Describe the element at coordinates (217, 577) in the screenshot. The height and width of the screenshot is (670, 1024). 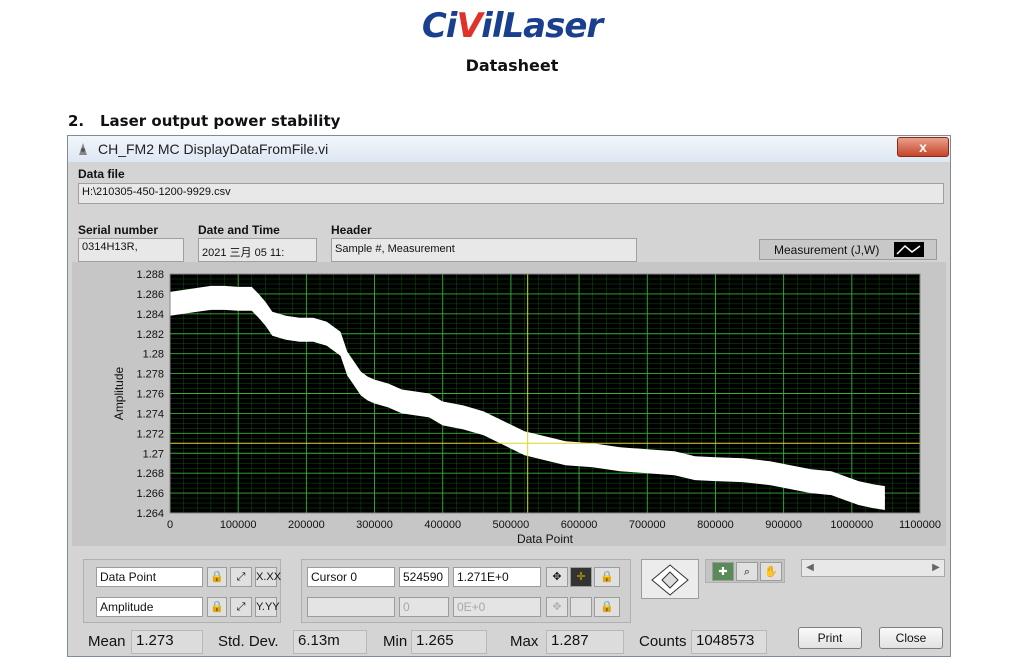
I see `x-lock-icon: 🔒` at that location.